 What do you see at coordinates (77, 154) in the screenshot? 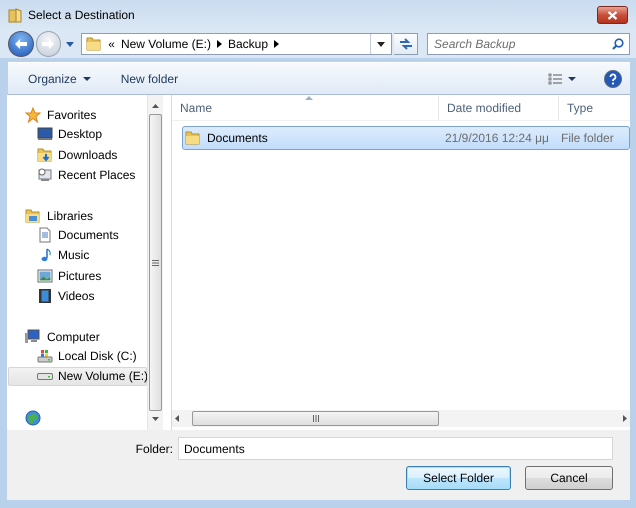
I see `nav-item: Downloads` at bounding box center [77, 154].